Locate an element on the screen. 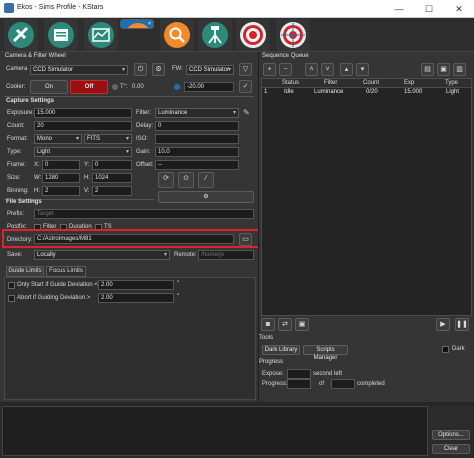 The width and height of the screenshot is (474, 458). analyze-module-button is located at coordinates (101, 35).